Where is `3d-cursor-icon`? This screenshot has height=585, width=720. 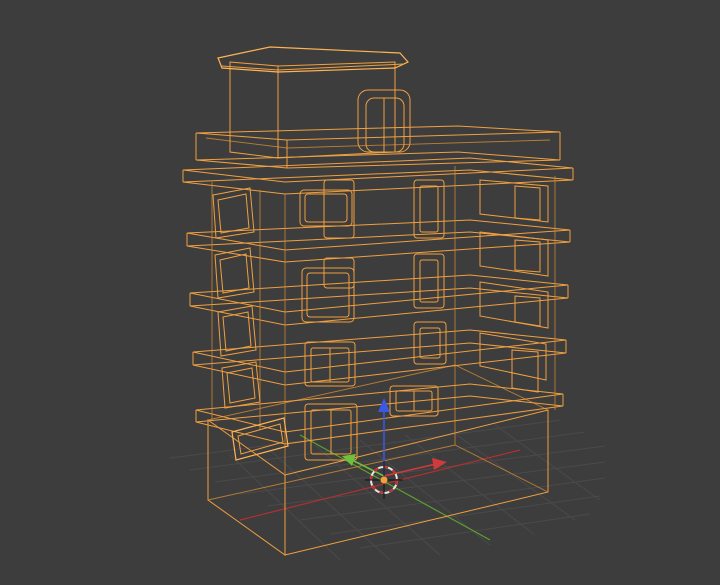 3d-cursor-icon is located at coordinates (384, 480).